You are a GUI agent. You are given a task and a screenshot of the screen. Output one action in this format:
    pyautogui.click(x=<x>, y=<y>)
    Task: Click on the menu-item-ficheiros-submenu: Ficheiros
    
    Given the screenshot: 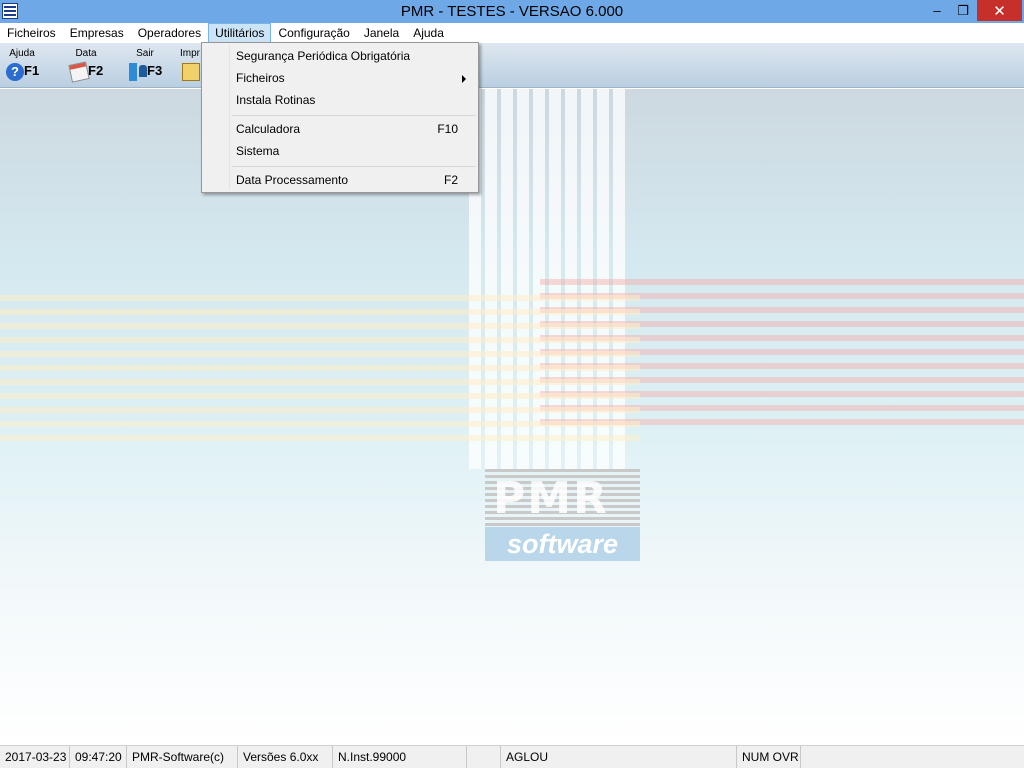 What is the action you would take?
    pyautogui.click(x=340, y=78)
    